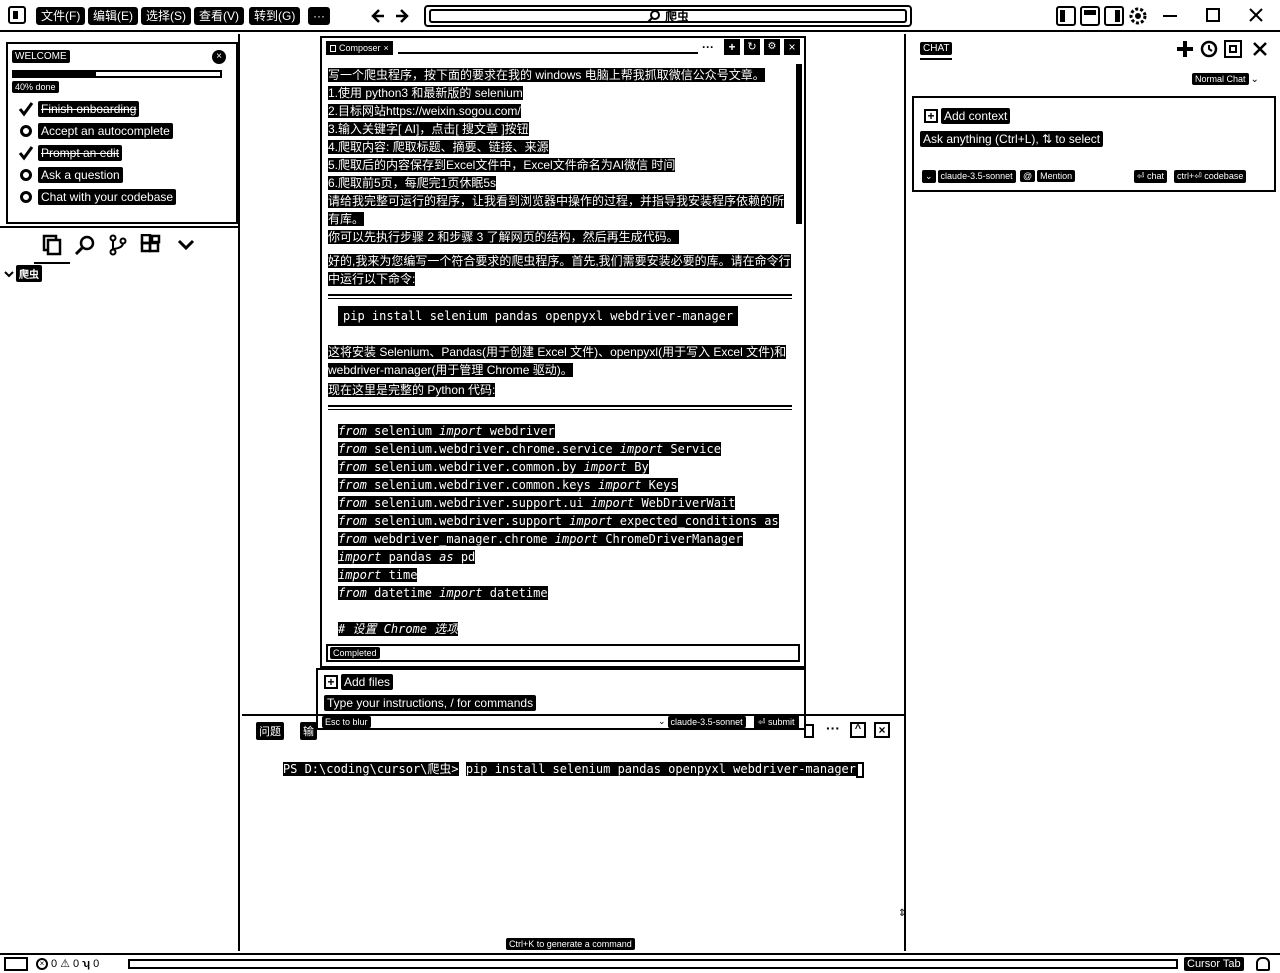  I want to click on settings-gear-icon, so click(1138, 16).